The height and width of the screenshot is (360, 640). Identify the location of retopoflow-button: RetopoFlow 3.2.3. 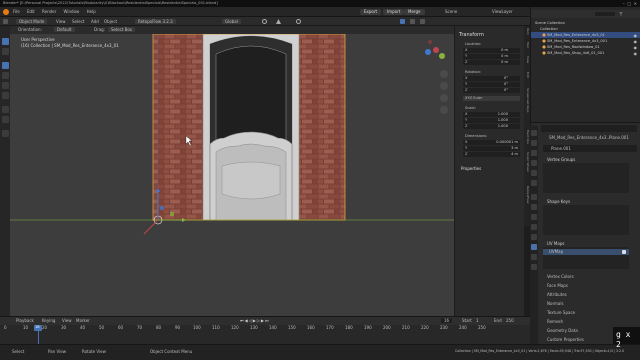
(155, 21).